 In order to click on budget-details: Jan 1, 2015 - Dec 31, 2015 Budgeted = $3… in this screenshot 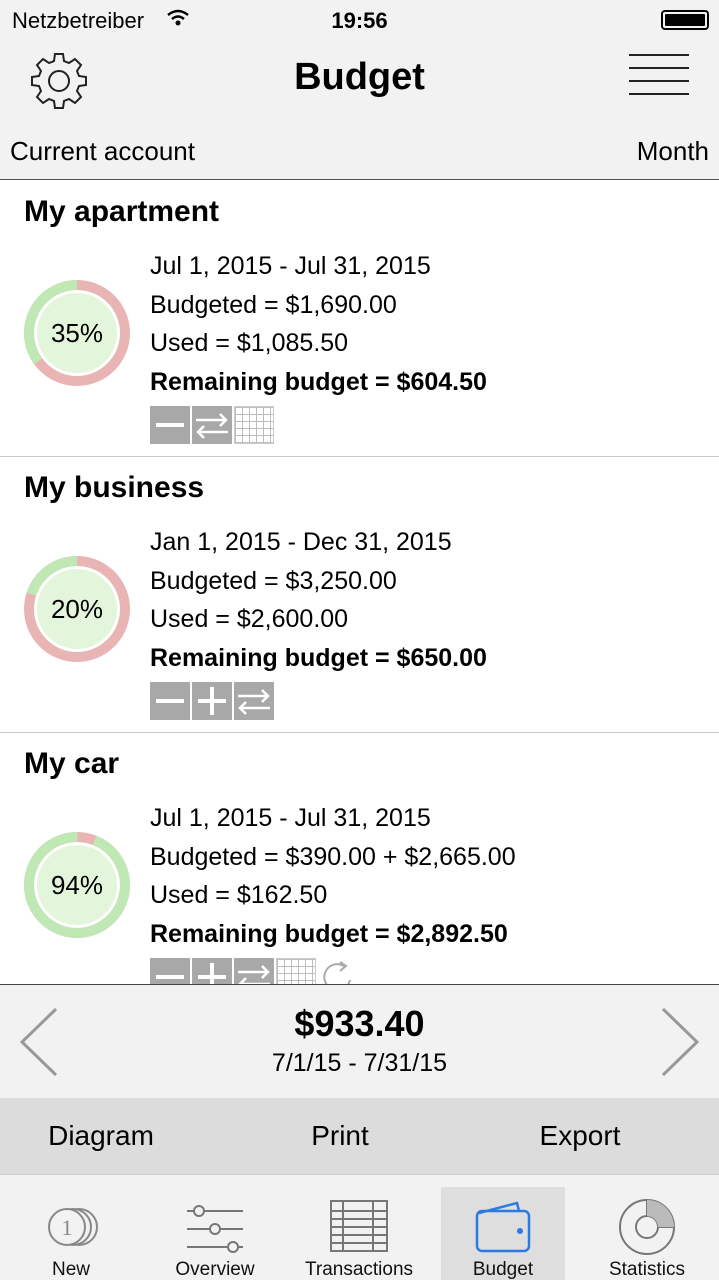, I will do `click(318, 600)`.